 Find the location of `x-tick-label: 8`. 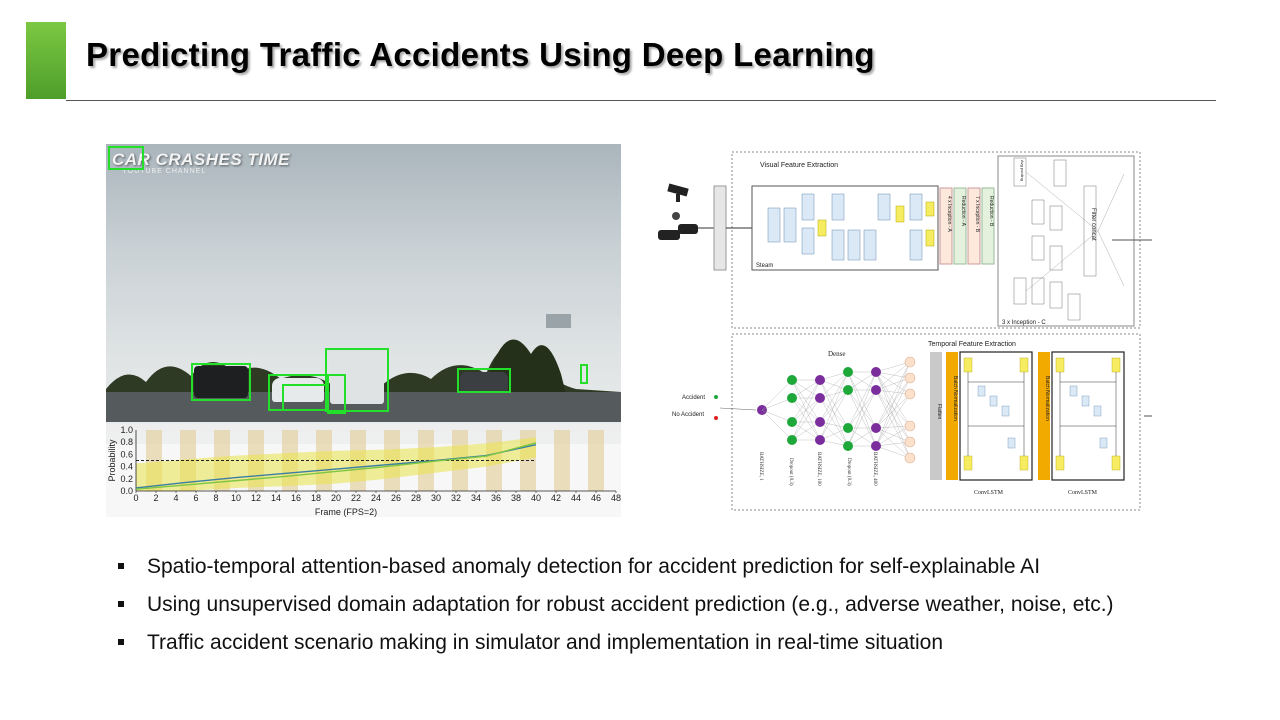

x-tick-label: 8 is located at coordinates (215, 498).